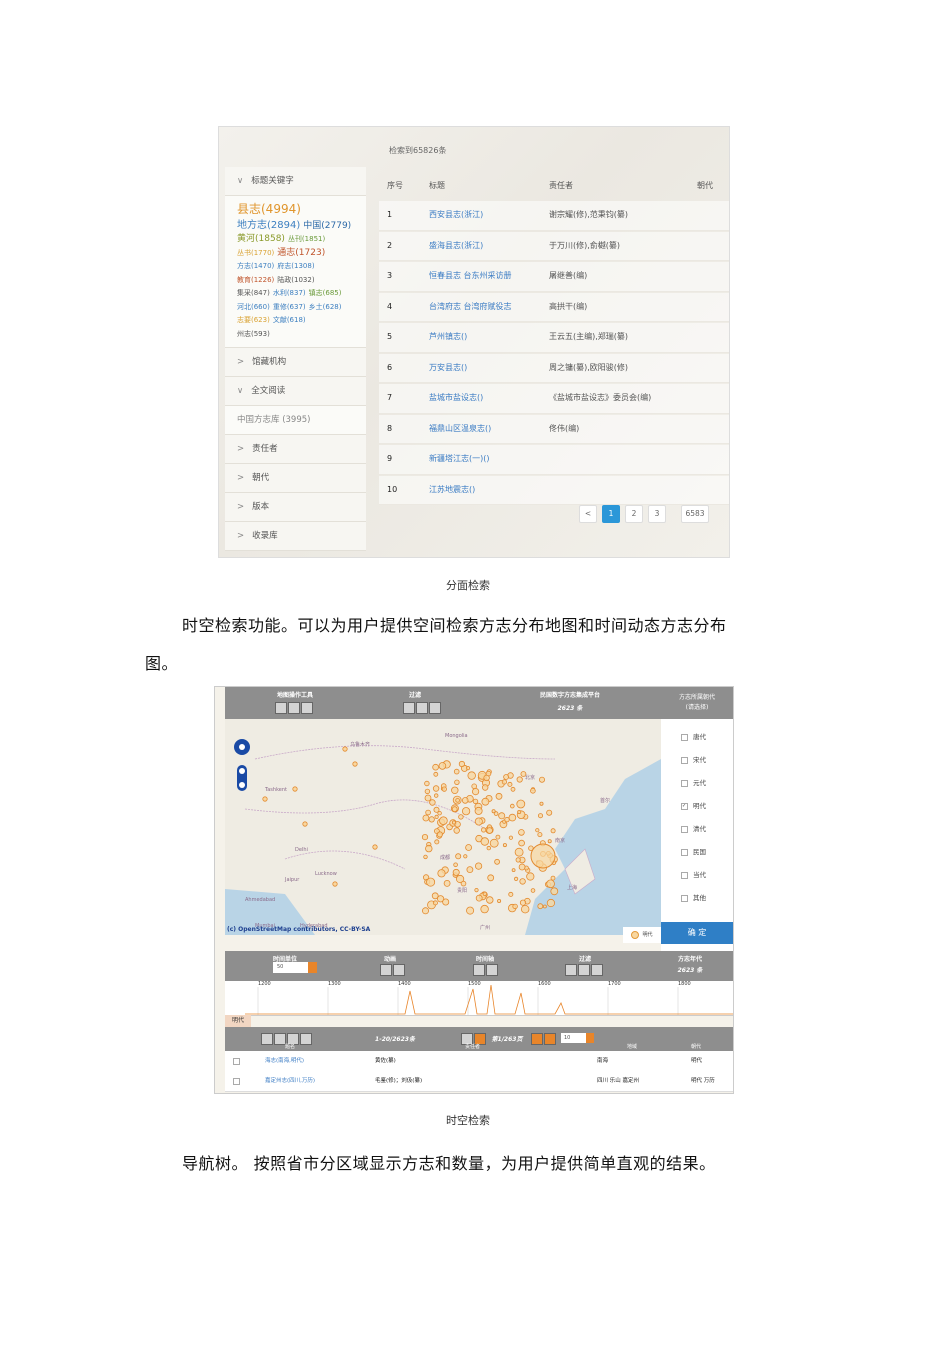  Describe the element at coordinates (399, 970) in the screenshot. I see `pause-icon` at that location.